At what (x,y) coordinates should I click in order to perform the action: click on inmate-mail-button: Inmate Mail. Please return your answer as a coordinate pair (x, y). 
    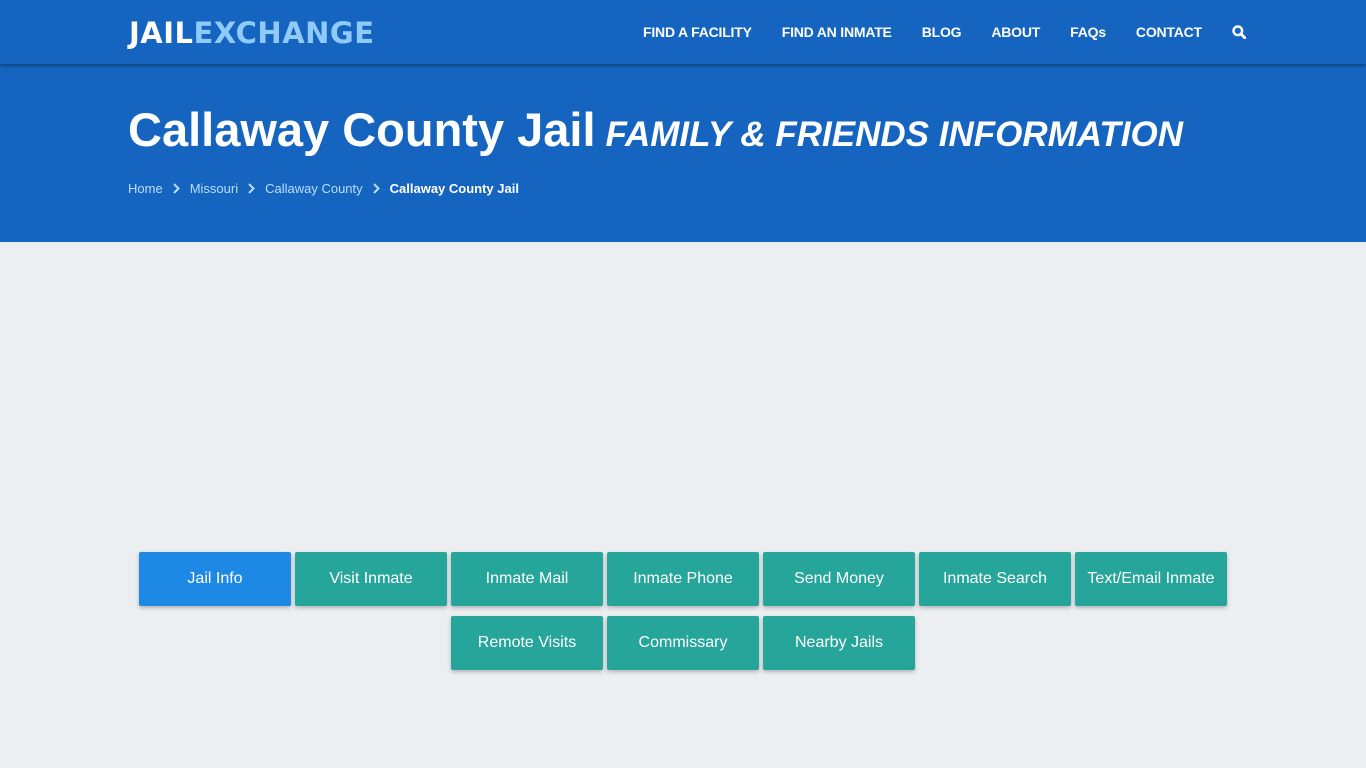
    Looking at the image, I should click on (527, 579).